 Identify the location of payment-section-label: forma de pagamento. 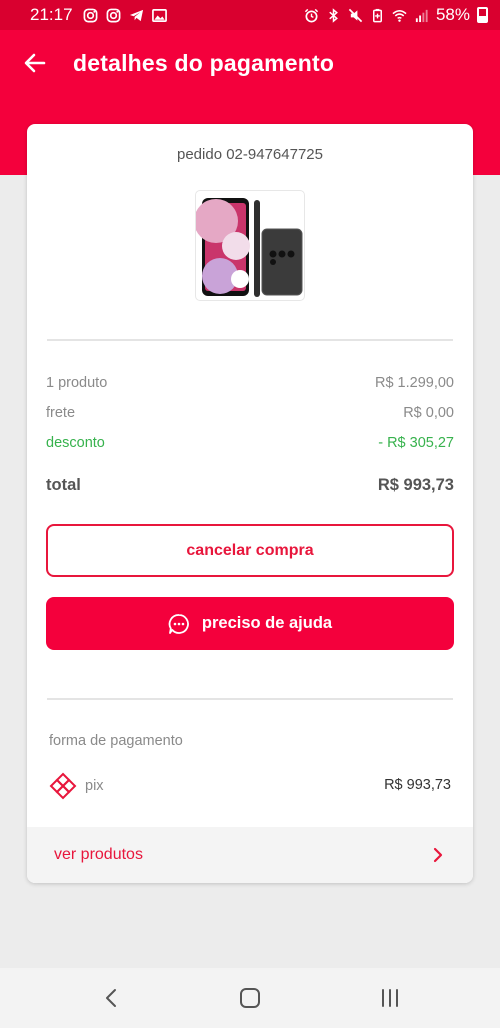
(116, 741).